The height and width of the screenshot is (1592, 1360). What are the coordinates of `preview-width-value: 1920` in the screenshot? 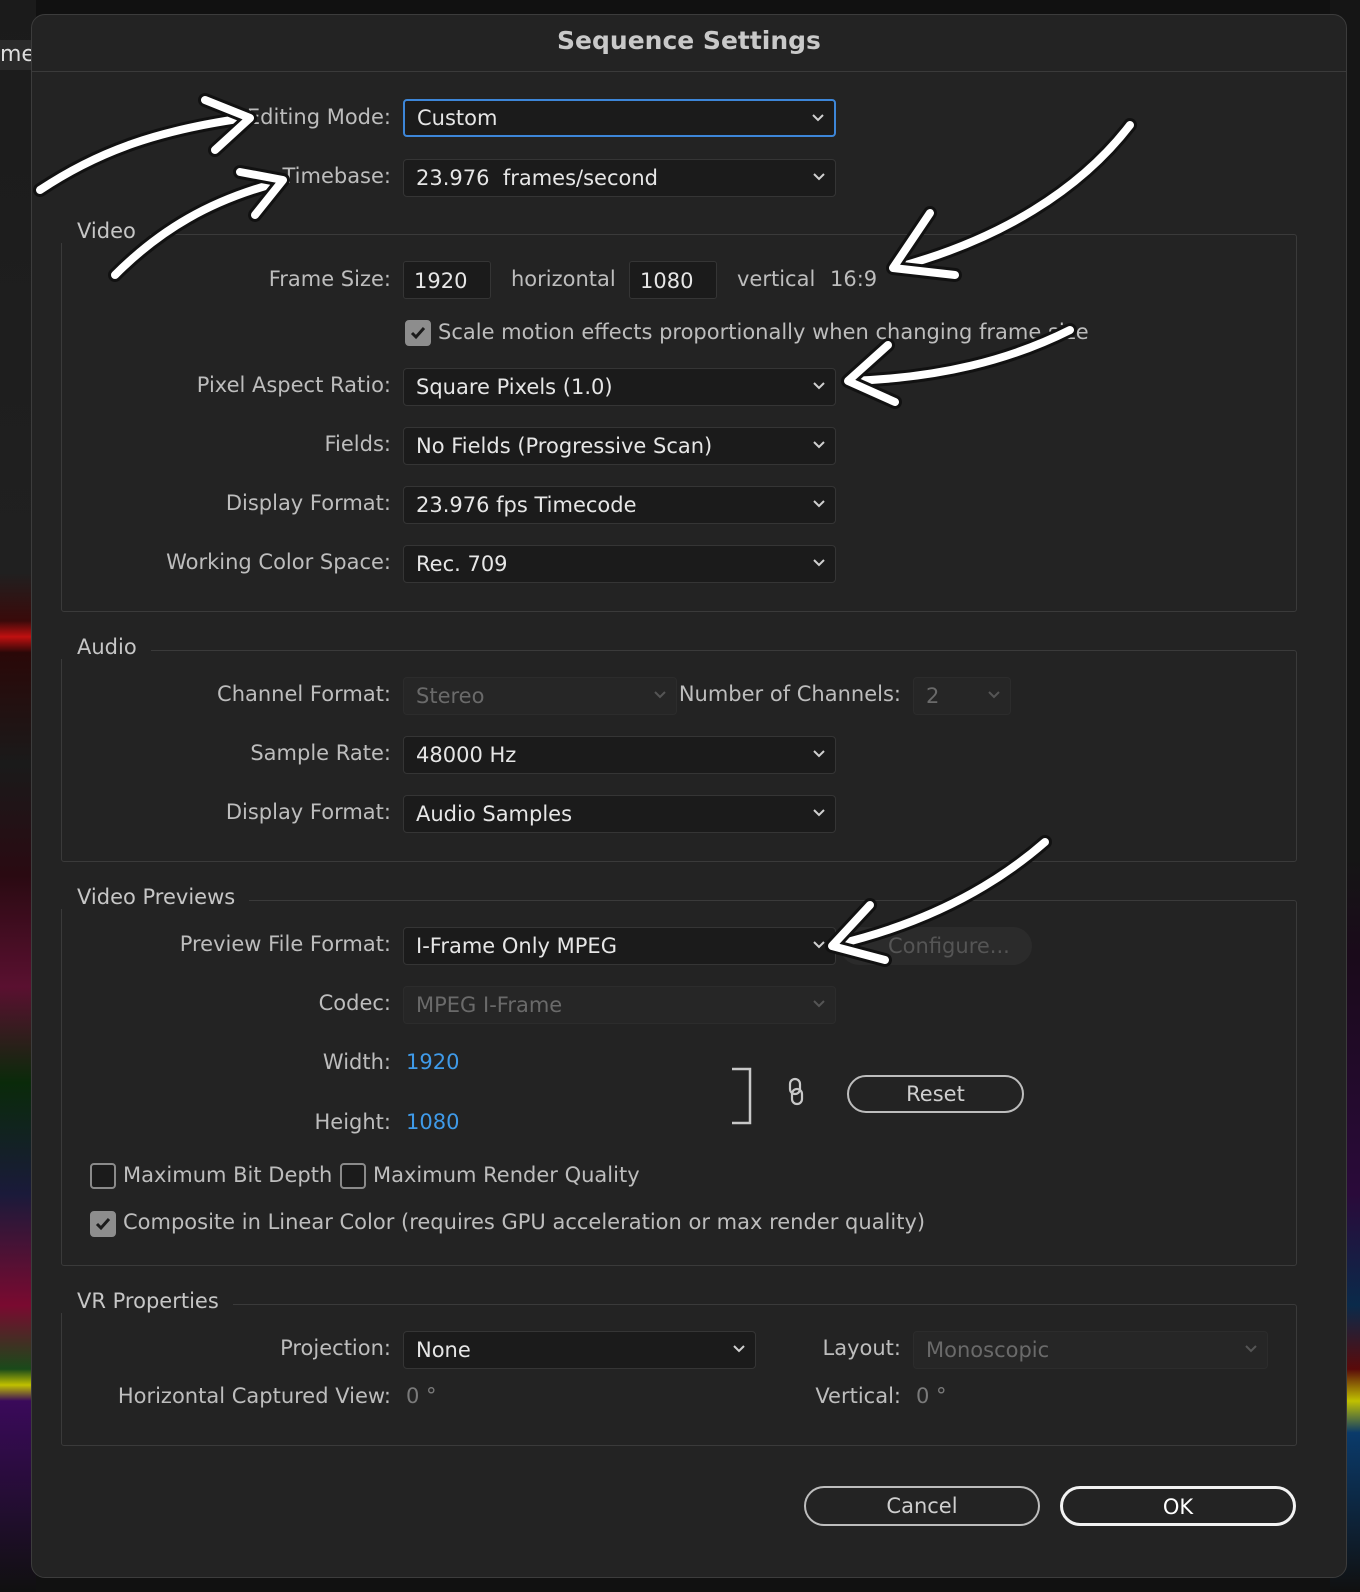 It's located at (432, 1062).